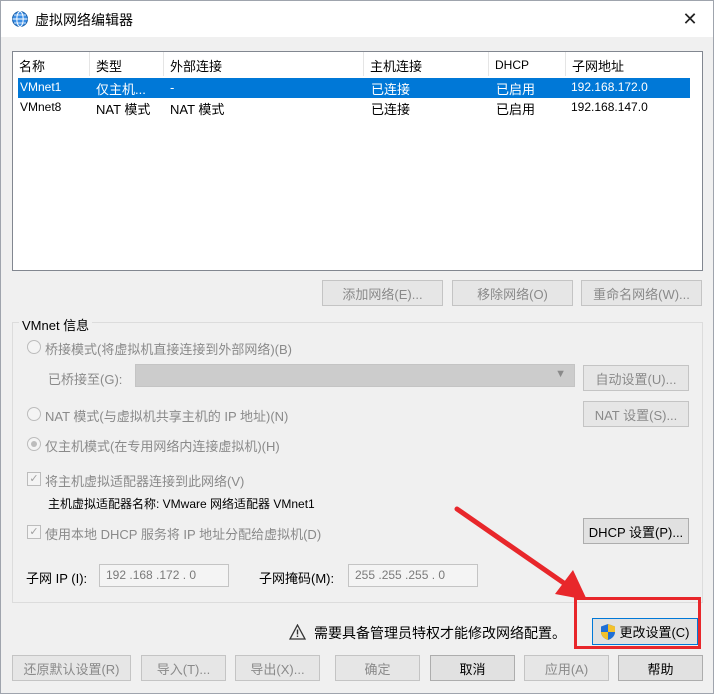 The image size is (714, 694). I want to click on cell-type: NAT 模式, so click(123, 109).